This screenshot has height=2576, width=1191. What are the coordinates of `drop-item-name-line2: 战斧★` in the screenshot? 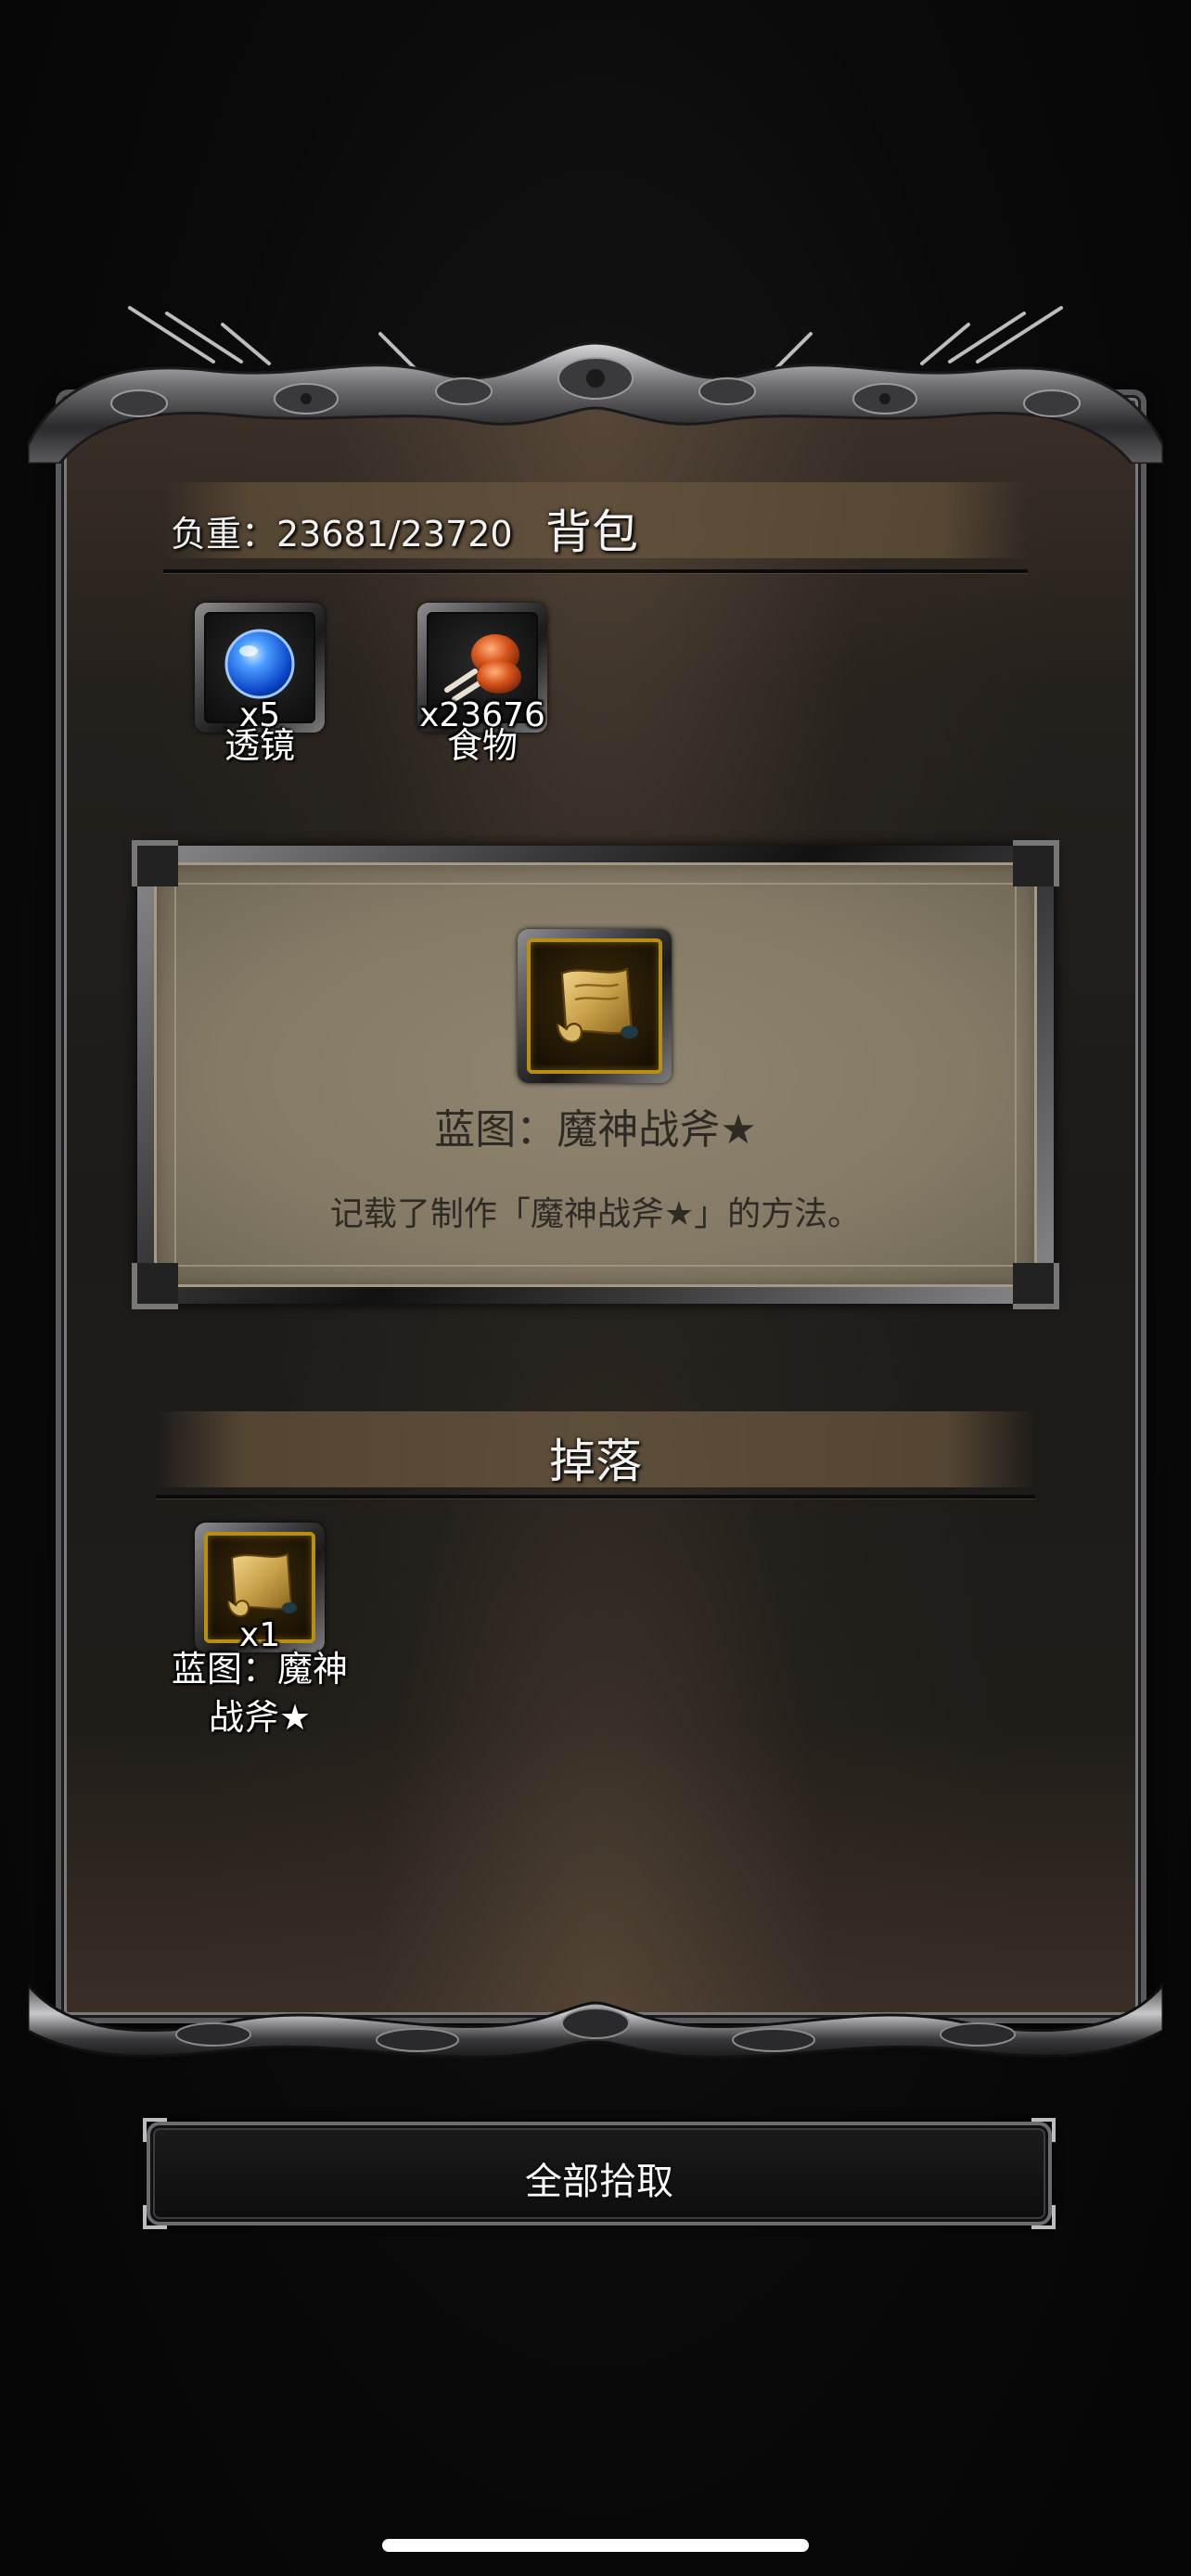 It's located at (260, 1718).